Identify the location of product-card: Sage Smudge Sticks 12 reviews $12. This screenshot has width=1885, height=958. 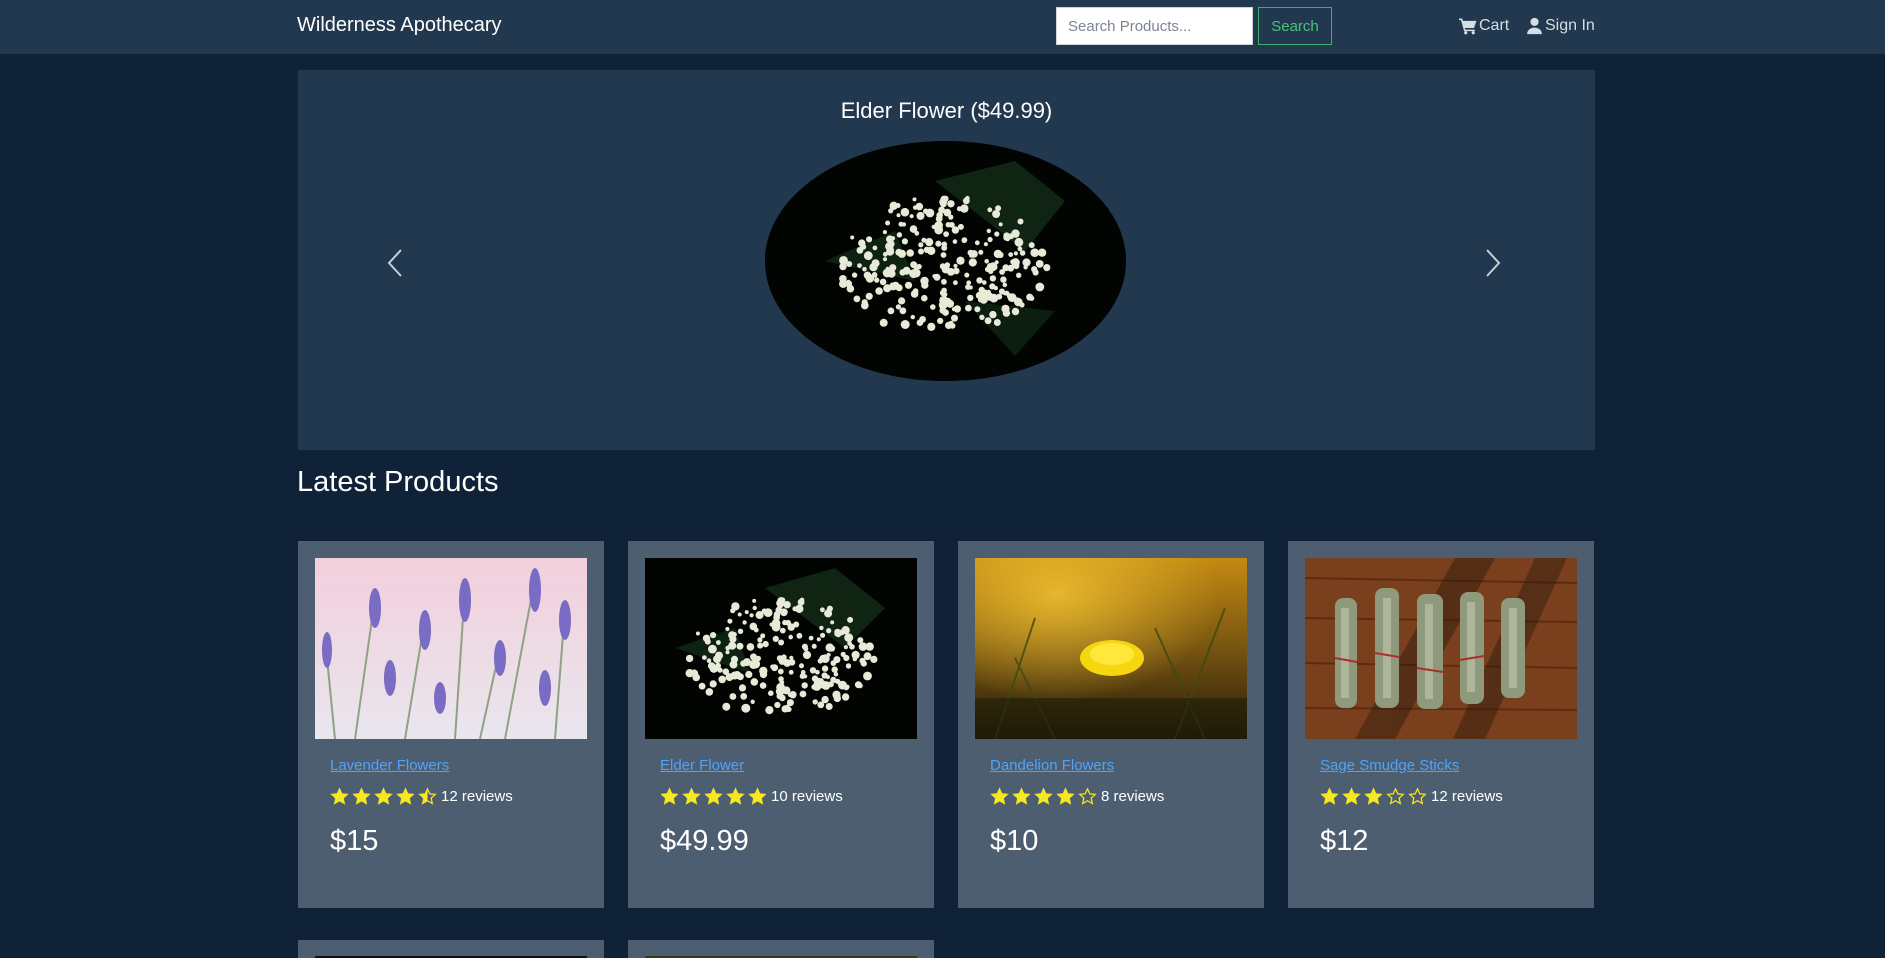
(1441, 724).